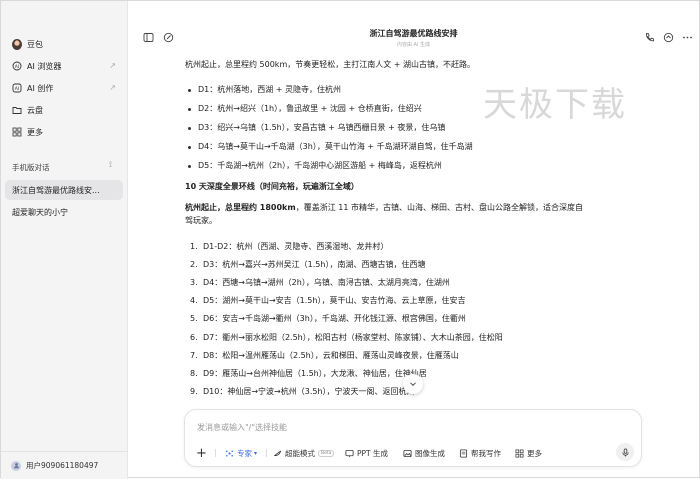 This screenshot has height=479, width=700. I want to click on sidebar-item-label: AI 浏览器, so click(44, 66).